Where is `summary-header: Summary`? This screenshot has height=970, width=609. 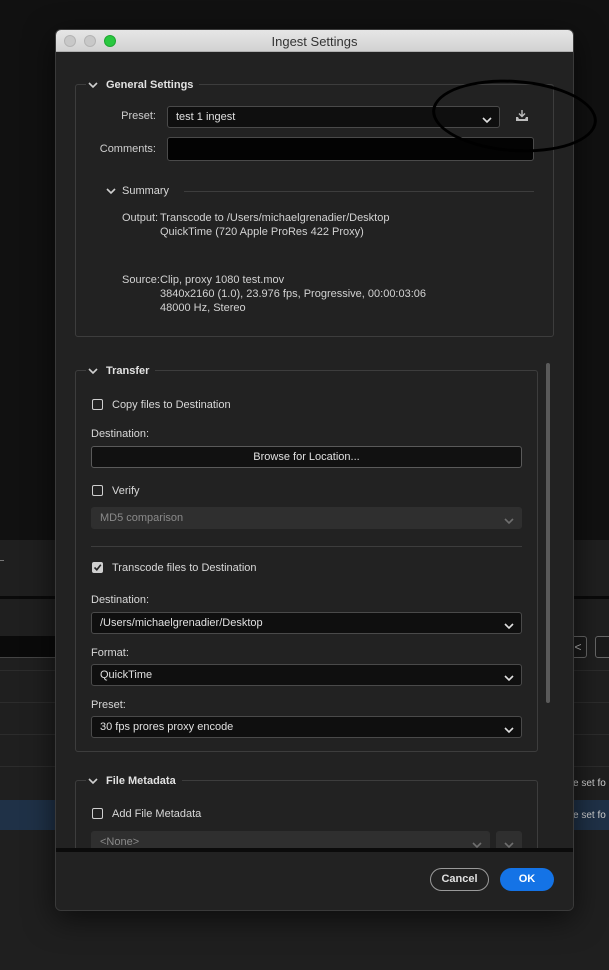 summary-header: Summary is located at coordinates (139, 191).